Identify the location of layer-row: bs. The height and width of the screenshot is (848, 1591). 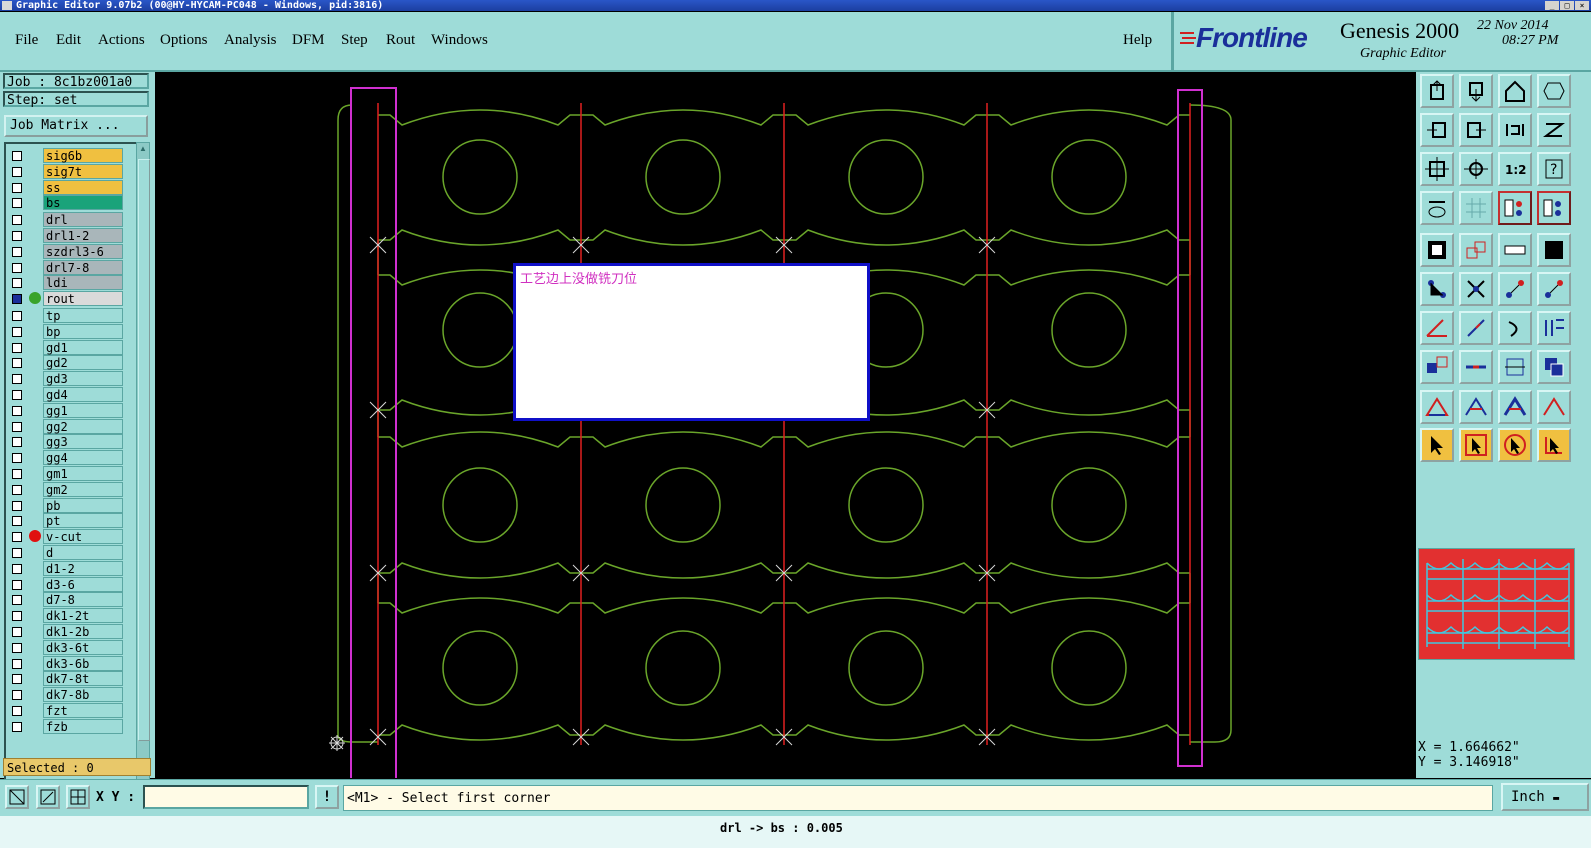
(68, 203).